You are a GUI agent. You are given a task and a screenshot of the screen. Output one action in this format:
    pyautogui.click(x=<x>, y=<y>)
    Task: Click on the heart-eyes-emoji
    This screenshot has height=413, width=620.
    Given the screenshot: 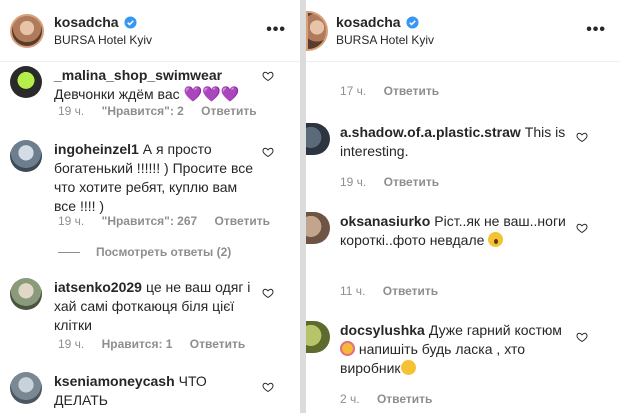 What is the action you would take?
    pyautogui.click(x=347, y=348)
    